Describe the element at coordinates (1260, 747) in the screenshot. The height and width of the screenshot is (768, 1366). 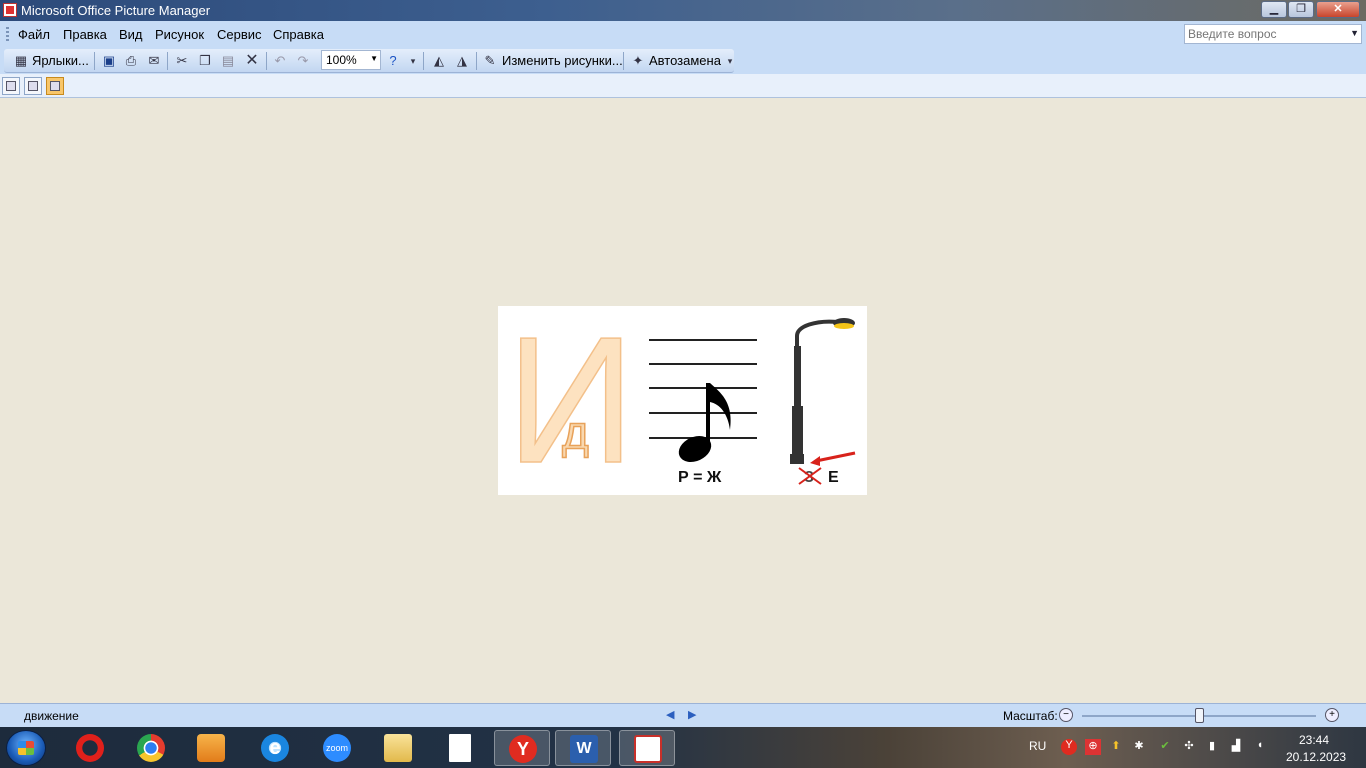
I see `volume-icon: ◖` at that location.